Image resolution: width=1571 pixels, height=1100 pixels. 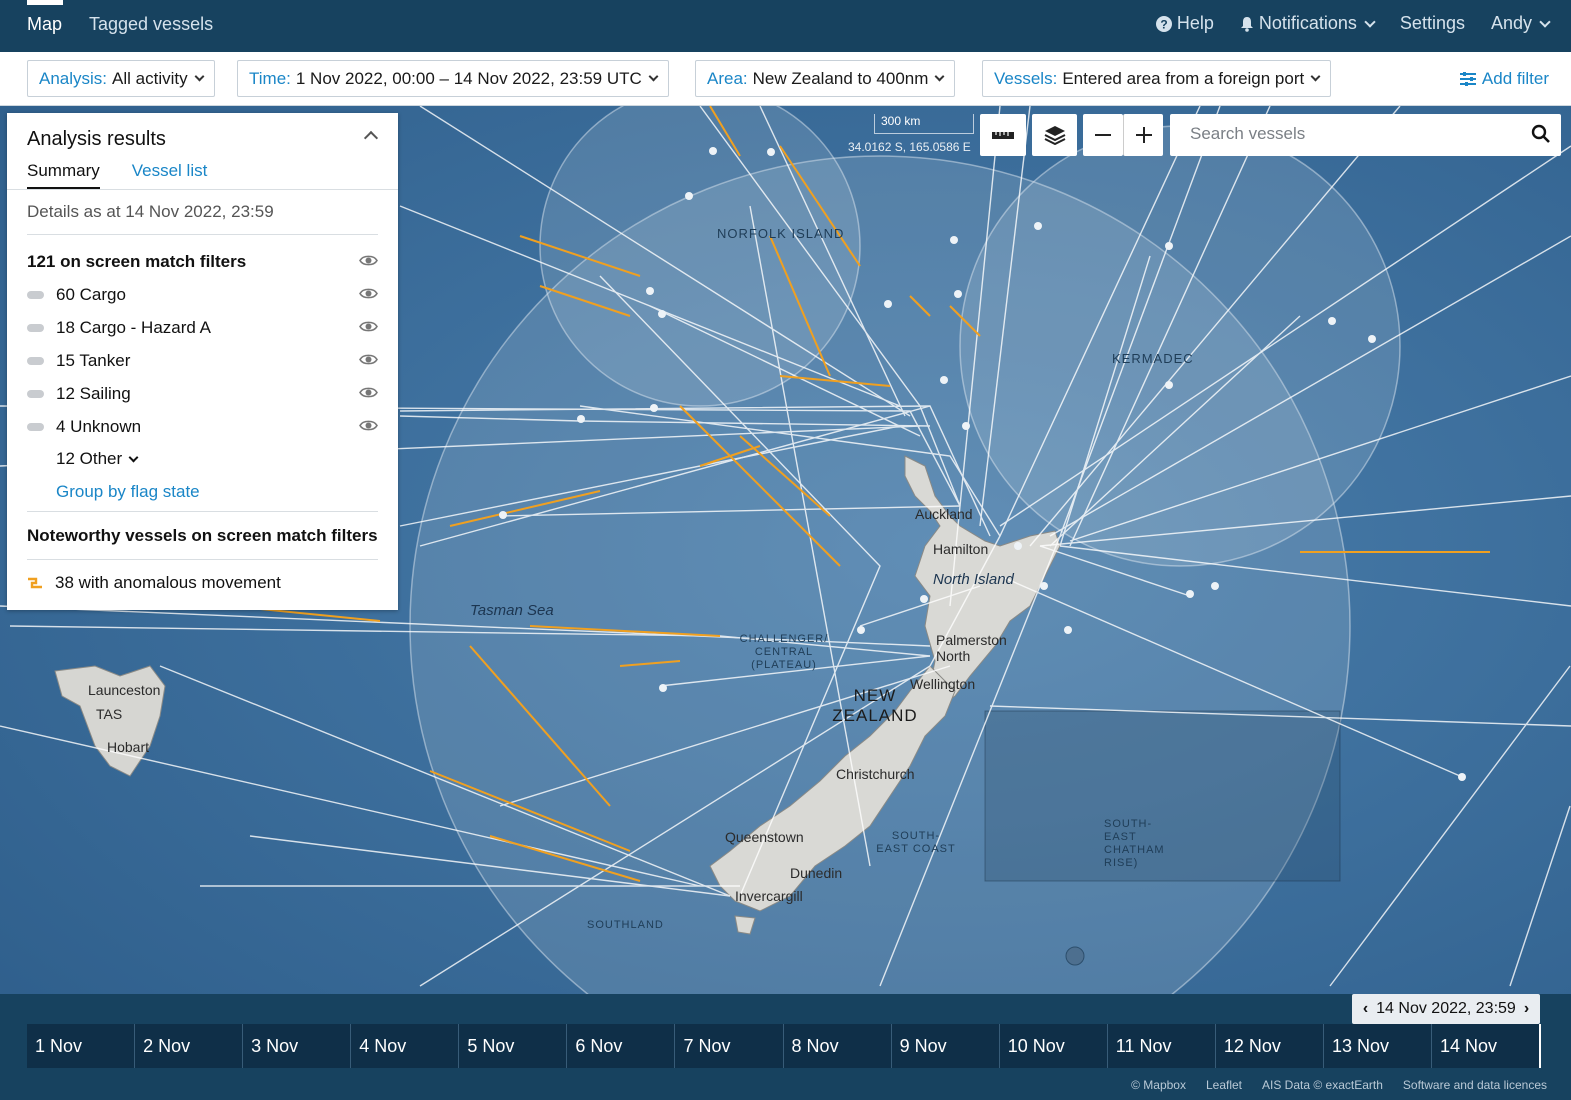 I want to click on timeline-day: 13 Nov, so click(x=1378, y=1046).